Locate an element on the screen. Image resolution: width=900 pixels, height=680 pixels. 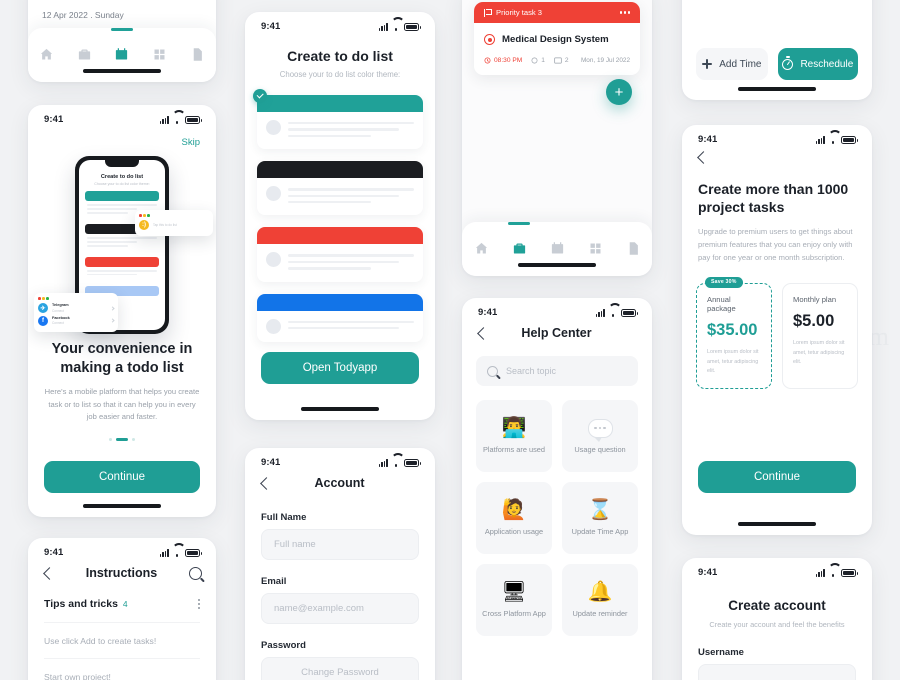
theme-option-red is located at coordinates (340, 254).